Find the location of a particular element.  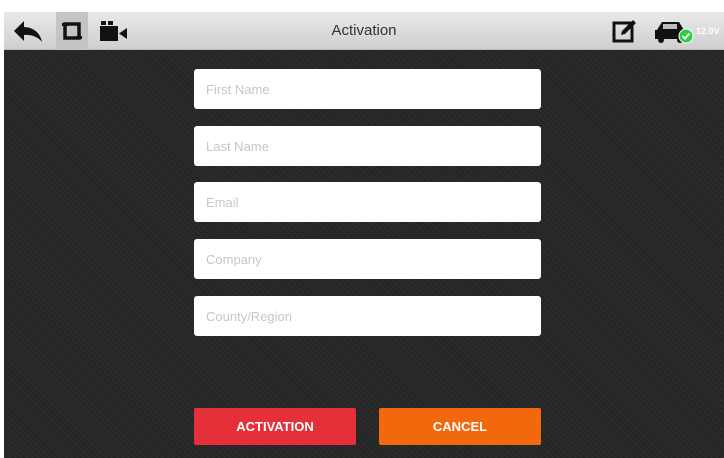

top-bar: Activation 12.0V is located at coordinates (364, 31).